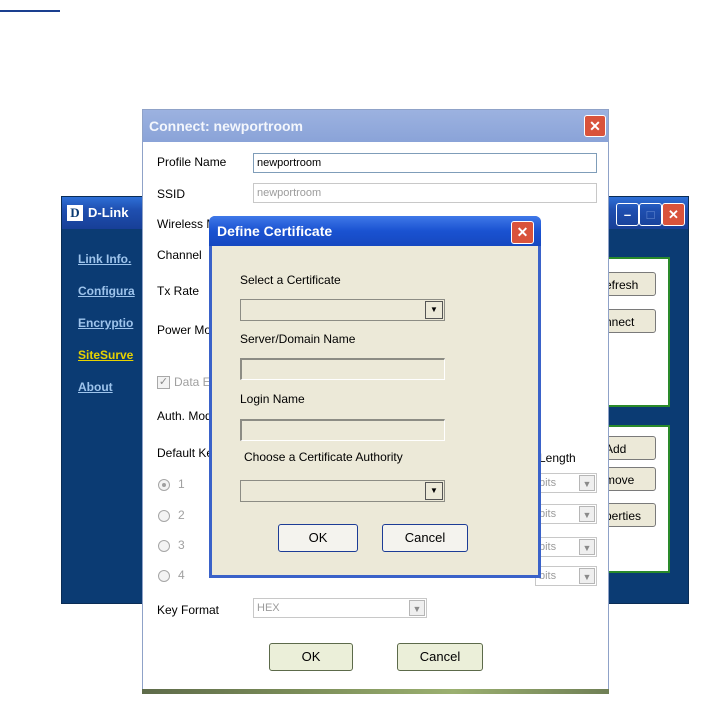 The image size is (711, 703). I want to click on data-encryption-label: Data E, so click(192, 382).